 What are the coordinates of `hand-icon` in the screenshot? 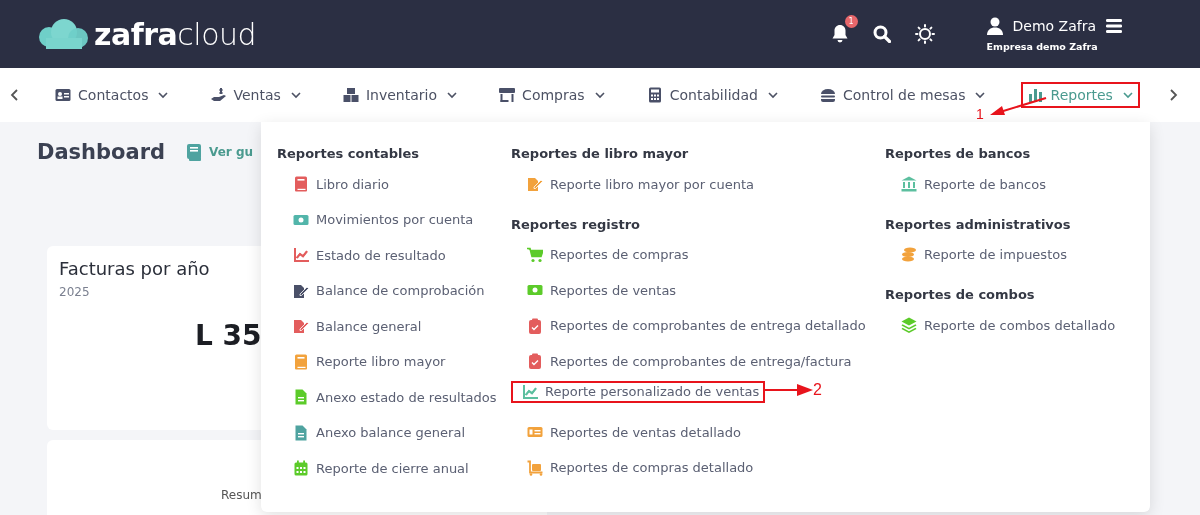 It's located at (218, 95).